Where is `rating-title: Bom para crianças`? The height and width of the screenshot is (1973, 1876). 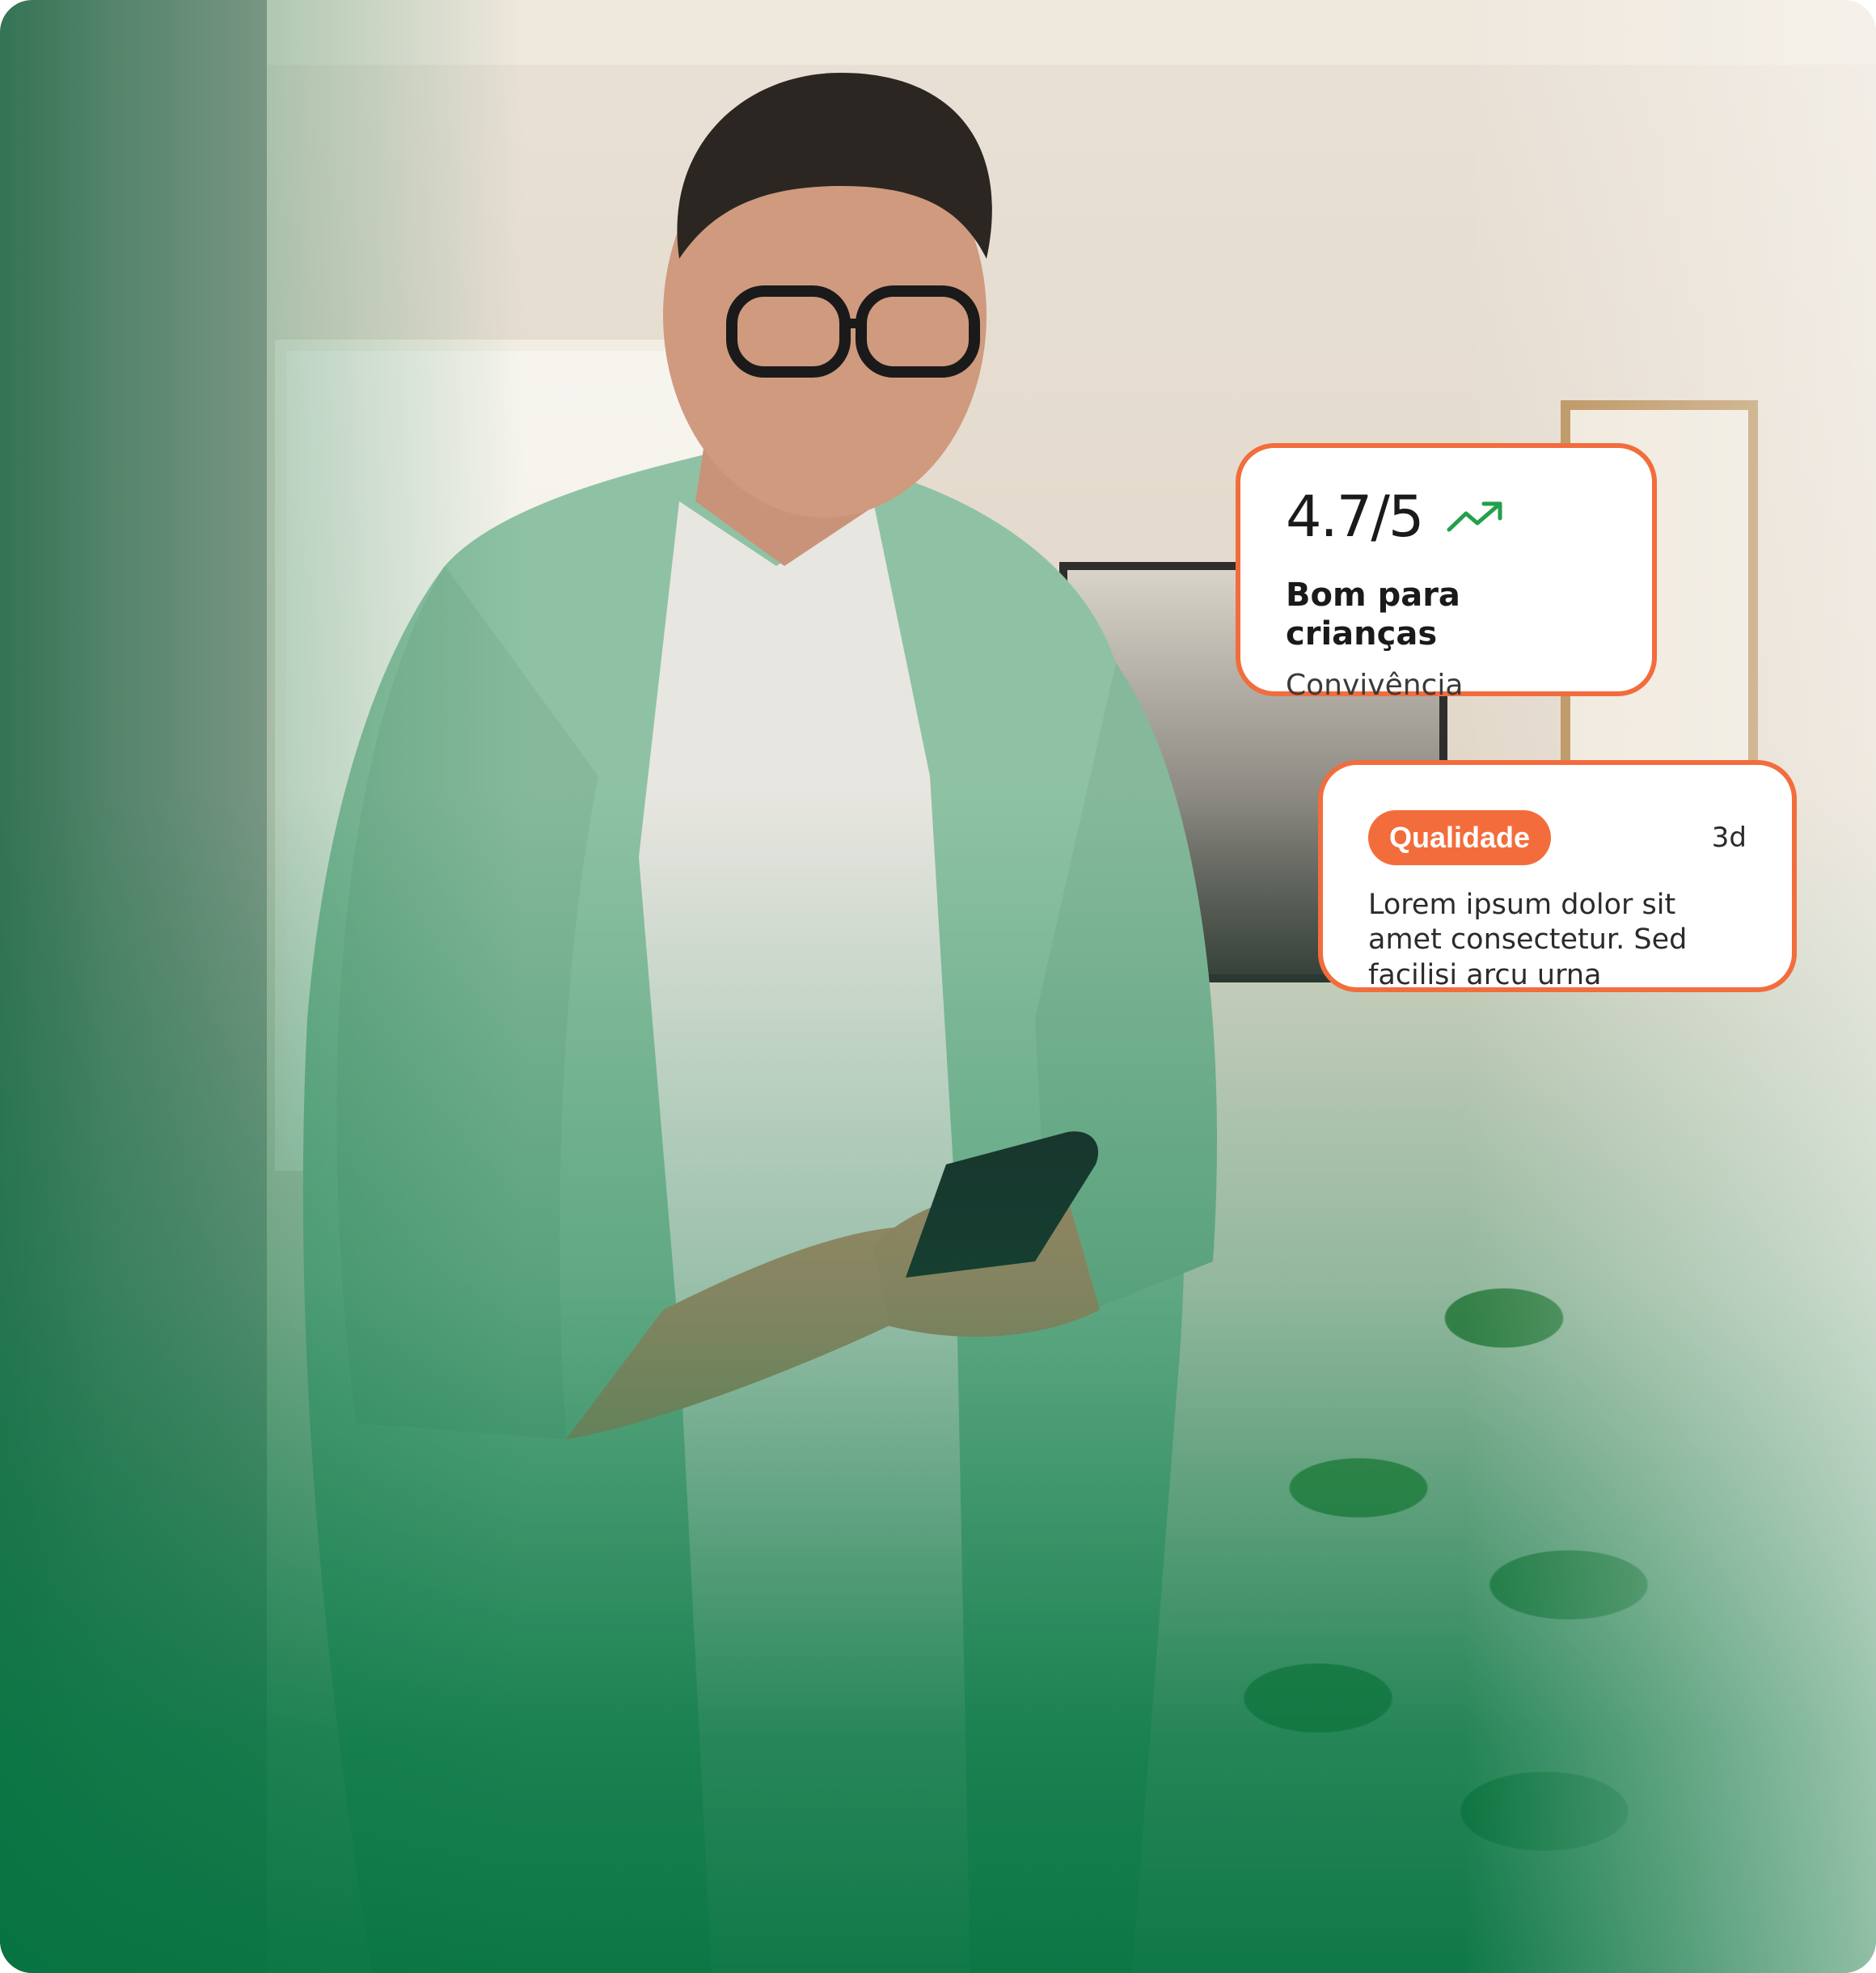
rating-title: Bom para crianças is located at coordinates (1373, 615).